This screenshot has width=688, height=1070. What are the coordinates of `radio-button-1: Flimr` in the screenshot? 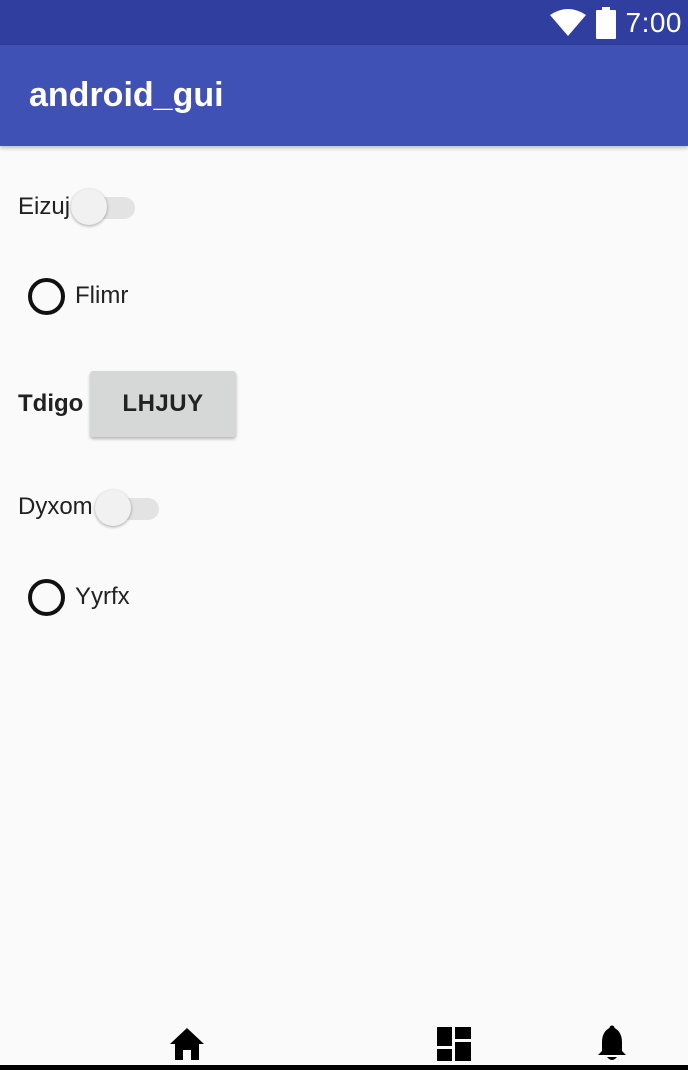 It's located at (82, 297).